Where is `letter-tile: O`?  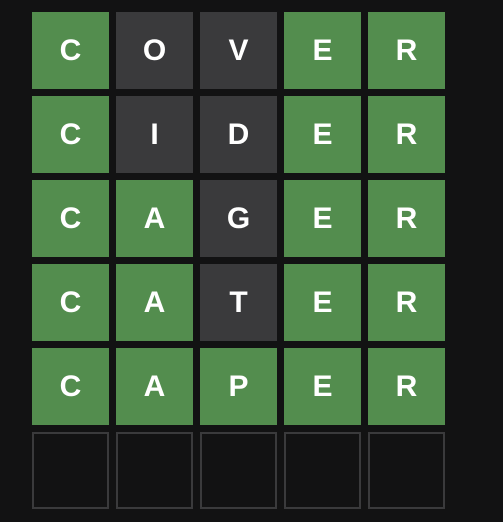
letter-tile: O is located at coordinates (154, 50).